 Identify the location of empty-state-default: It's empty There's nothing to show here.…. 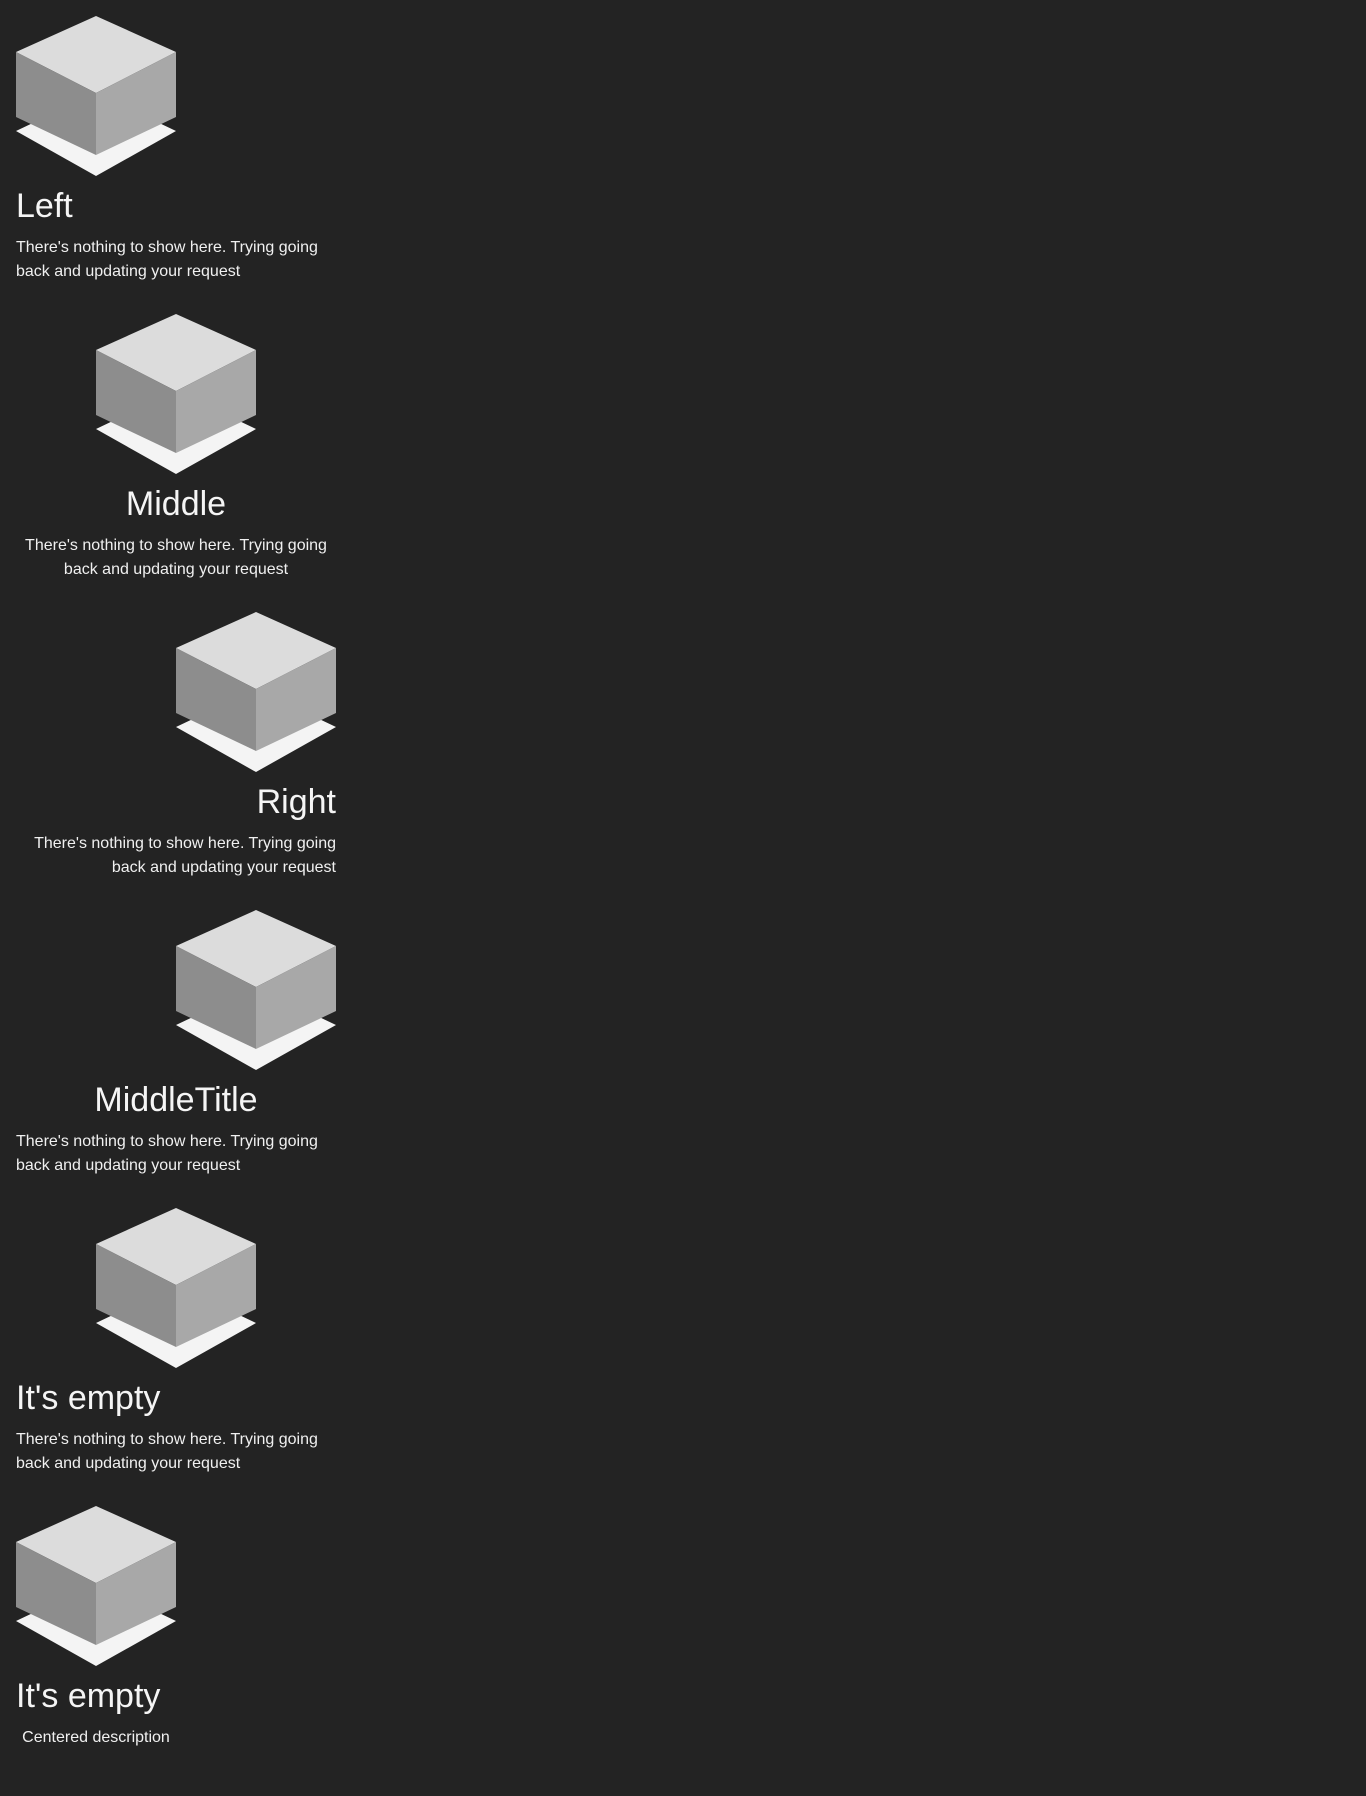
(176, 1342).